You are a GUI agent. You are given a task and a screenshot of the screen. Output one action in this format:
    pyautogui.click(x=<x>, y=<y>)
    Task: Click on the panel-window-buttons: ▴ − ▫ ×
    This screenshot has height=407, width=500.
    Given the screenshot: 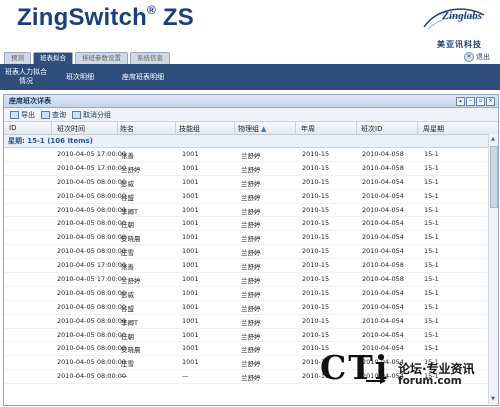 What is the action you would take?
    pyautogui.click(x=475, y=101)
    